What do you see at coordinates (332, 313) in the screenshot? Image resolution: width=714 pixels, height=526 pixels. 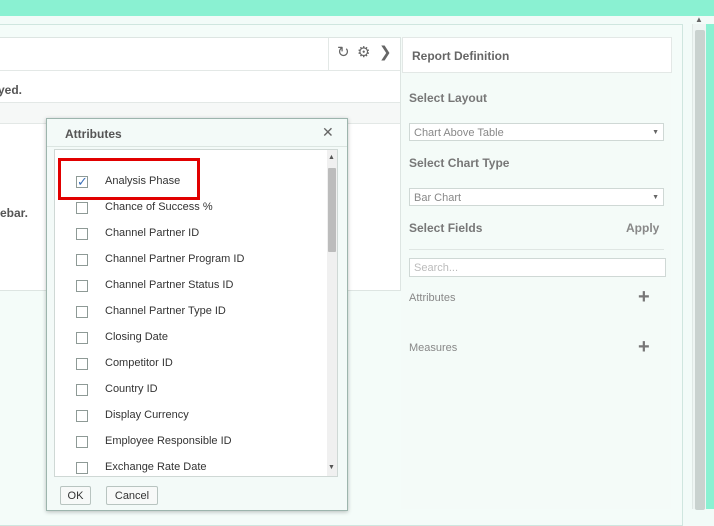 I see `list-scrollbar: ▲ ▼` at bounding box center [332, 313].